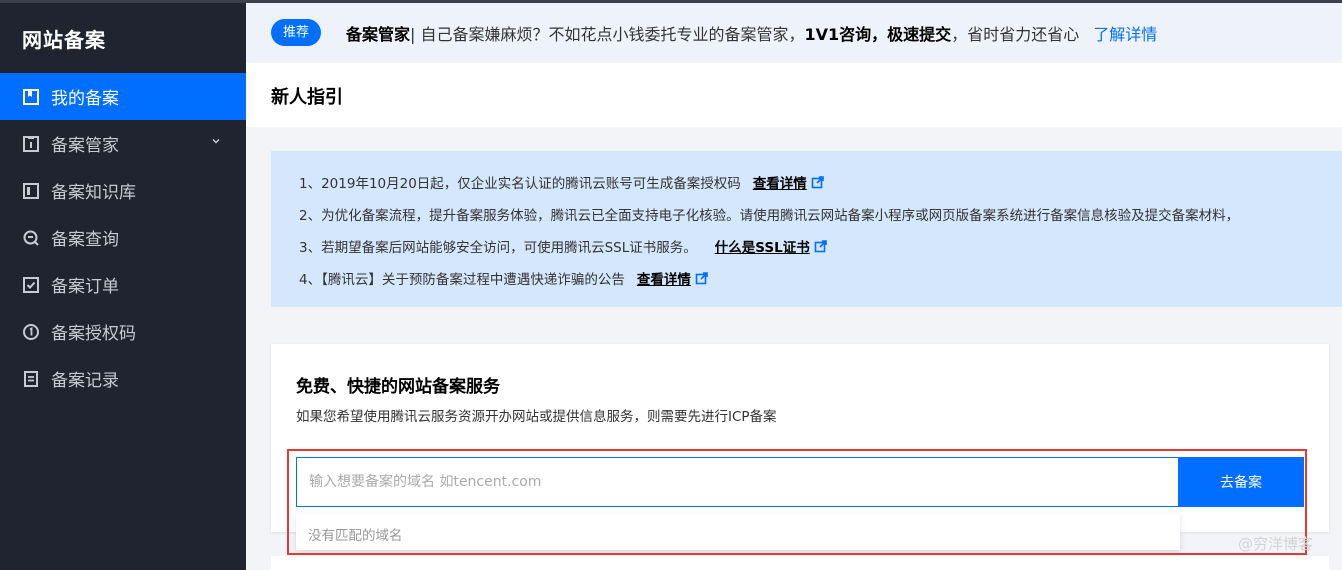  What do you see at coordinates (85, 146) in the screenshot?
I see `sidebar-item-label: 备案管家` at bounding box center [85, 146].